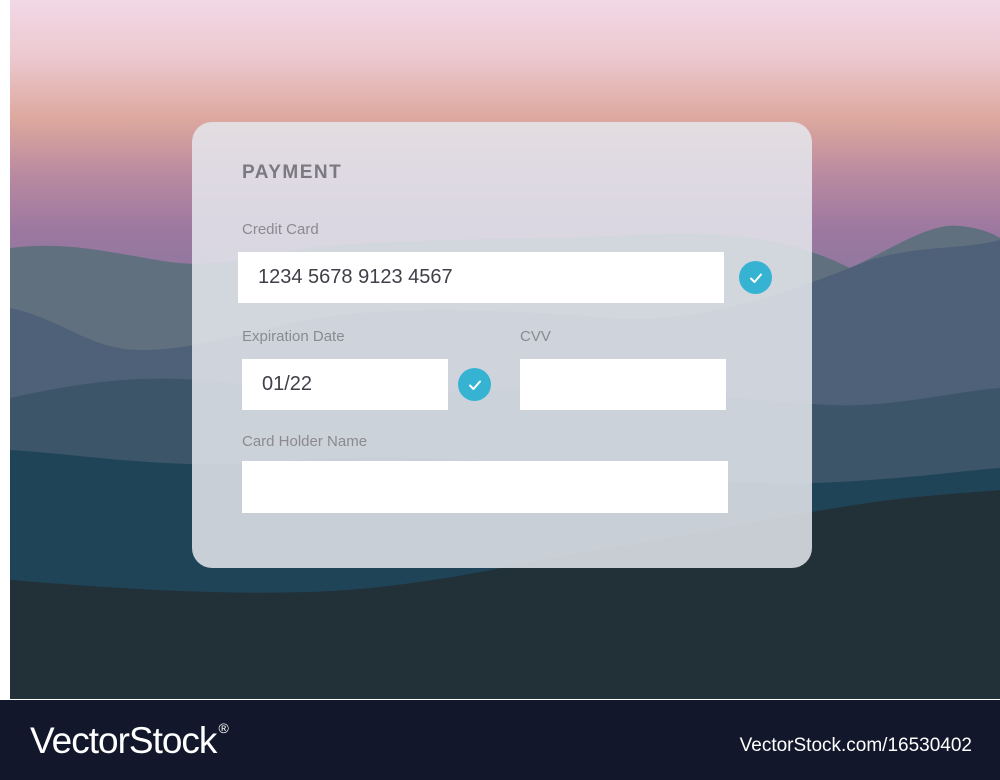  I want to click on watermark-image-id: VectorStock.com/16530402, so click(855, 745).